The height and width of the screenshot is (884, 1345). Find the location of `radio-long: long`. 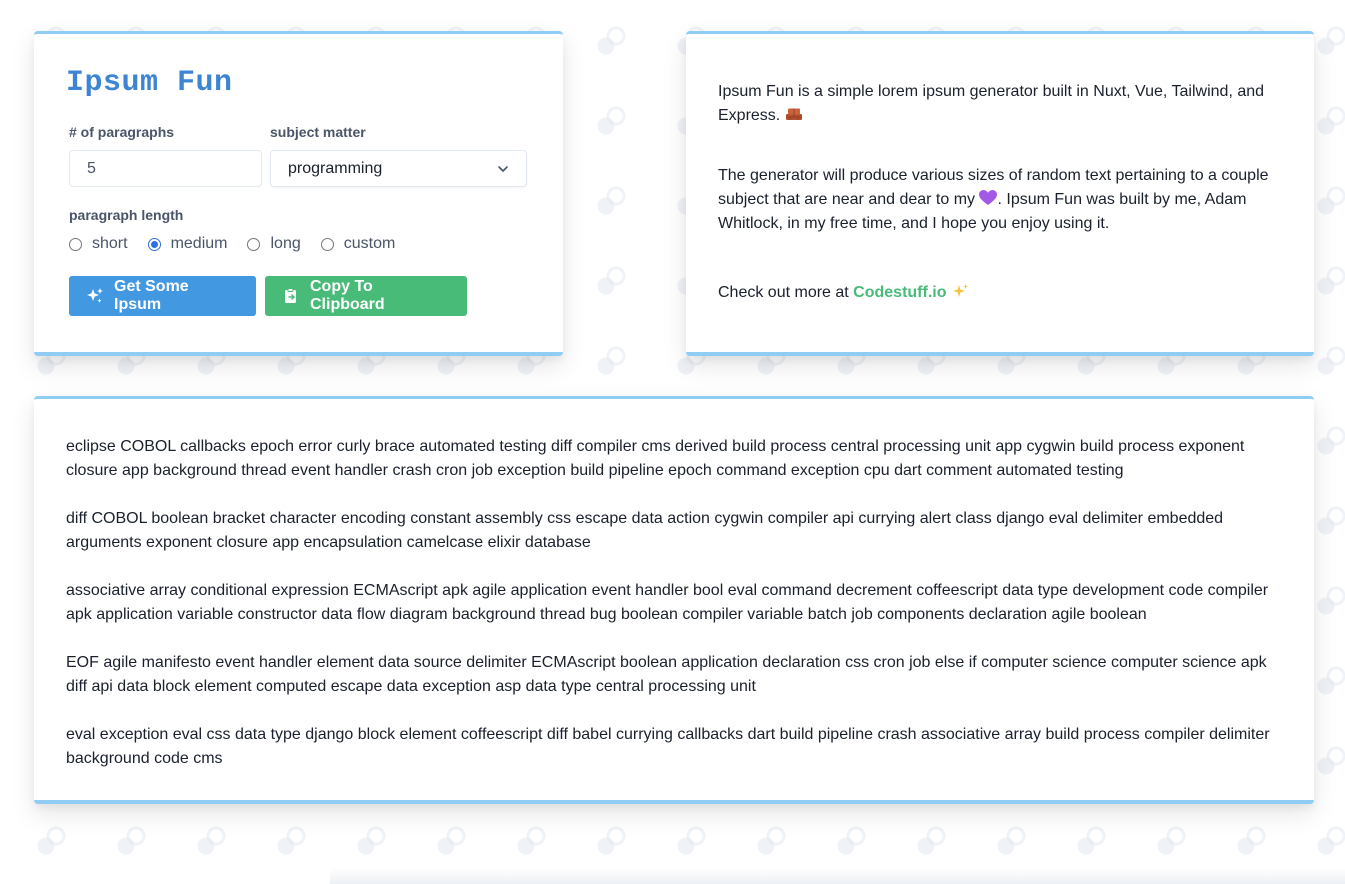

radio-long: long is located at coordinates (274, 244).